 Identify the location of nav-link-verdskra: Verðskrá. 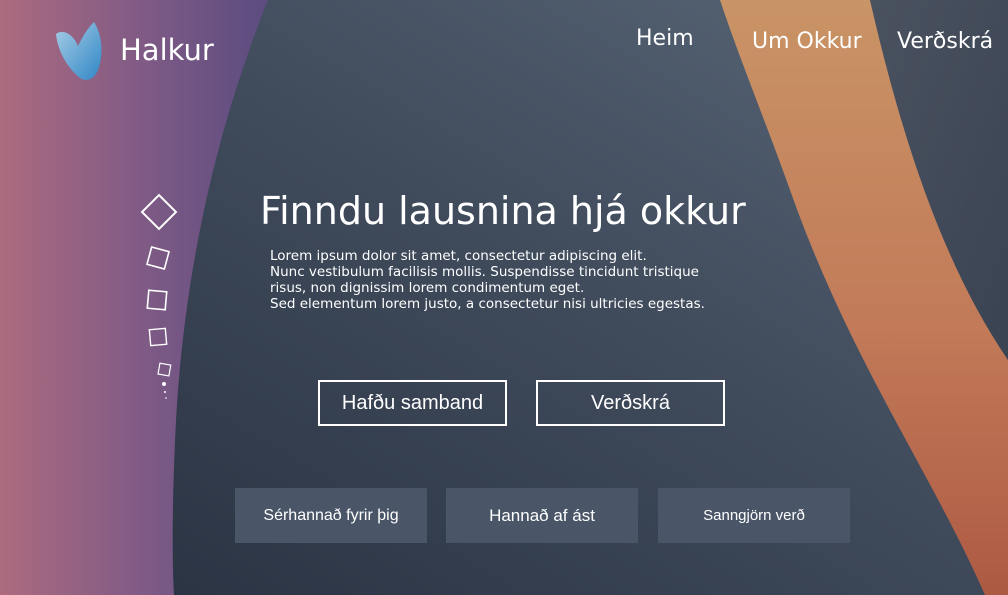
(945, 41).